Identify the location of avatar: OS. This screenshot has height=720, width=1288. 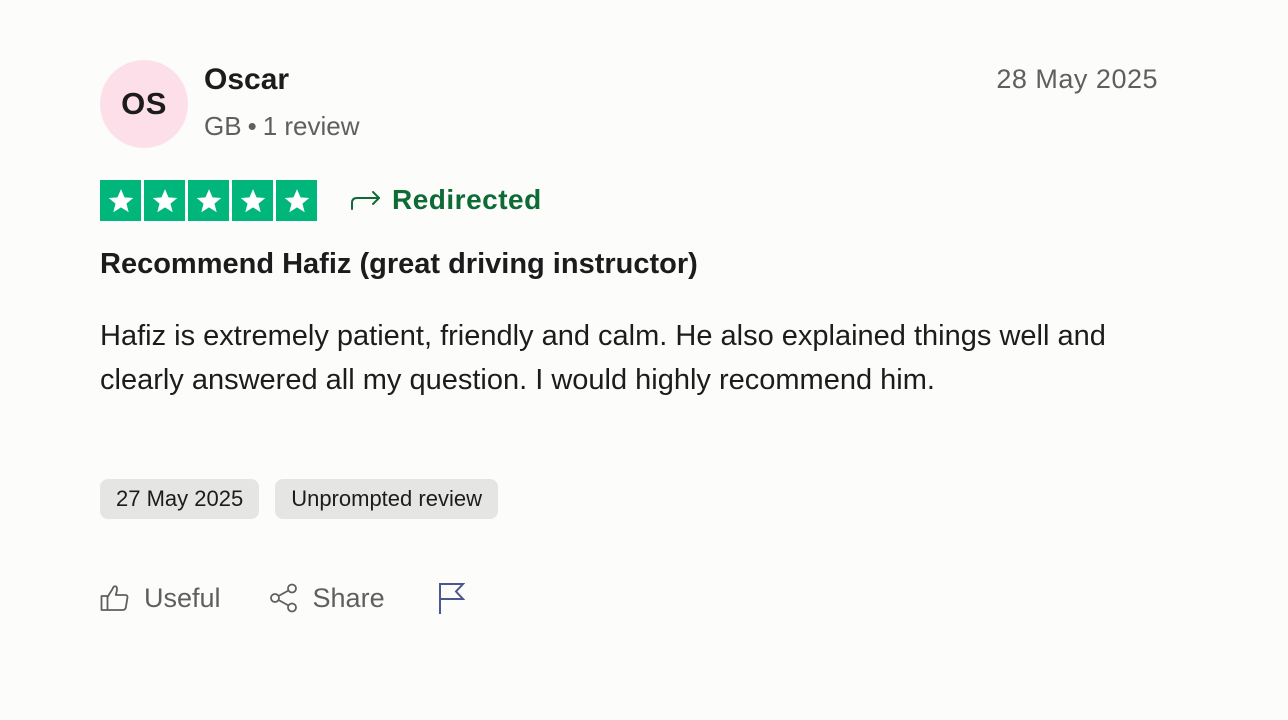
(144, 104).